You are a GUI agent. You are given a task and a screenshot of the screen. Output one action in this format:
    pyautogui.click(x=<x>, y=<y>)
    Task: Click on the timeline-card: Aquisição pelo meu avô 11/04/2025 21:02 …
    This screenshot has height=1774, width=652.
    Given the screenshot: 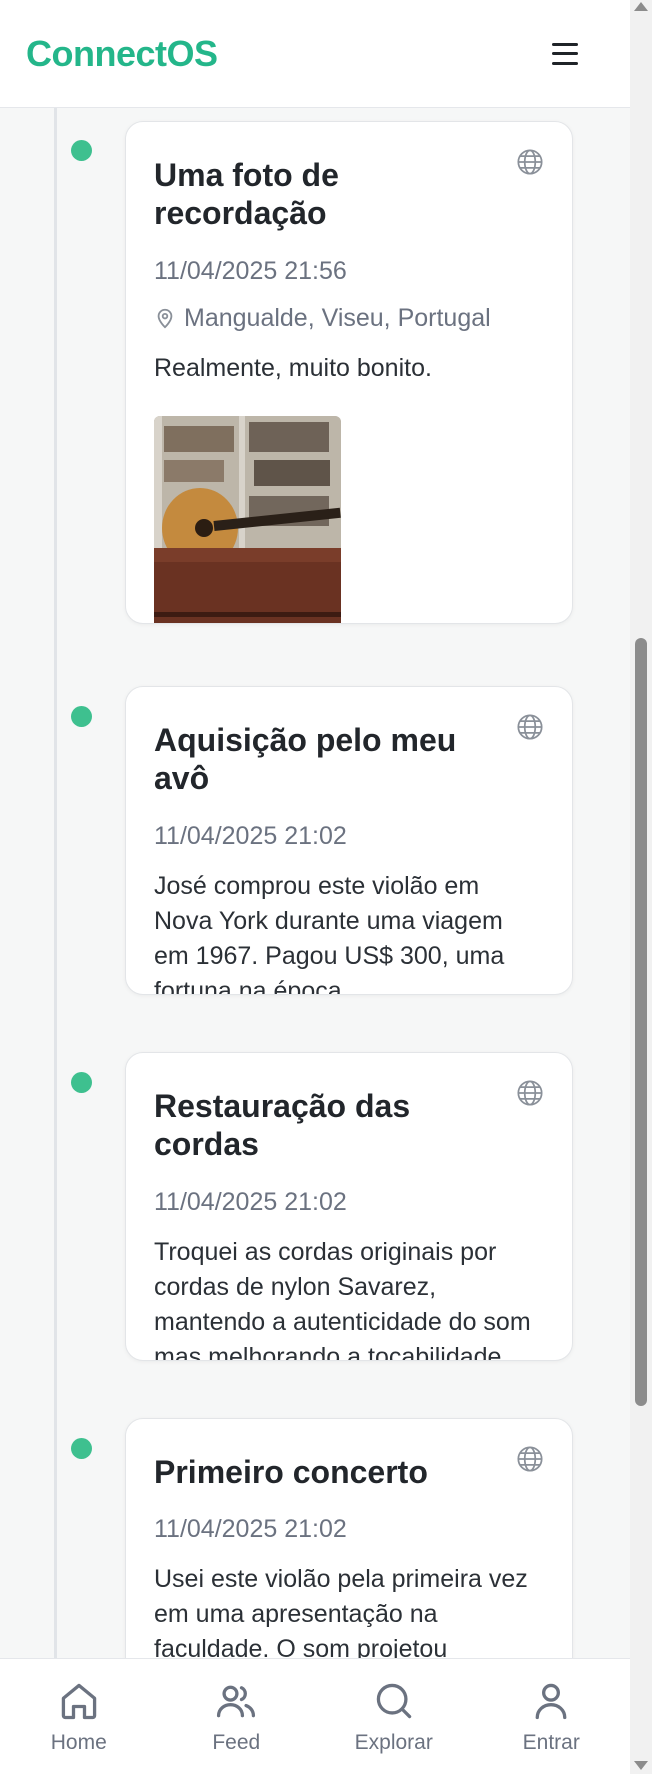 What is the action you would take?
    pyautogui.click(x=349, y=840)
    